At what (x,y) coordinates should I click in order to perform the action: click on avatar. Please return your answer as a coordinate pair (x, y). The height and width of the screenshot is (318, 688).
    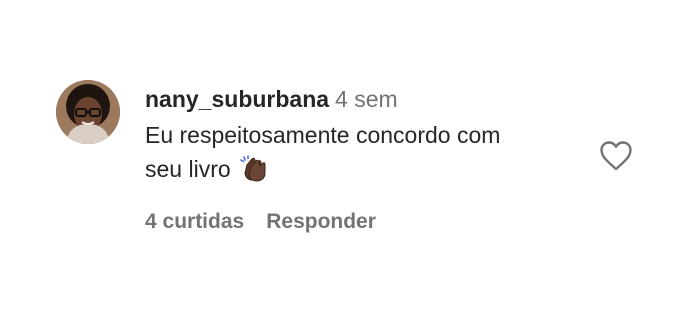
    Looking at the image, I should click on (88, 112).